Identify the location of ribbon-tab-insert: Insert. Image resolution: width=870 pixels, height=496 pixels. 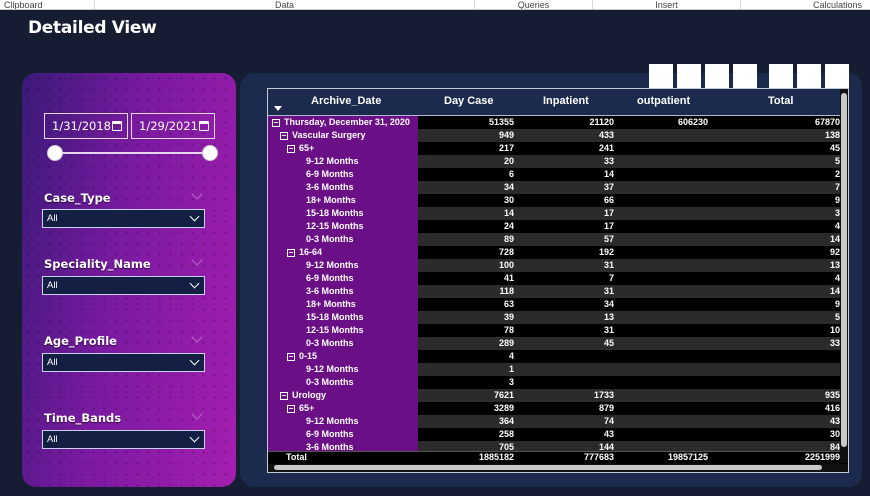
(667, 4).